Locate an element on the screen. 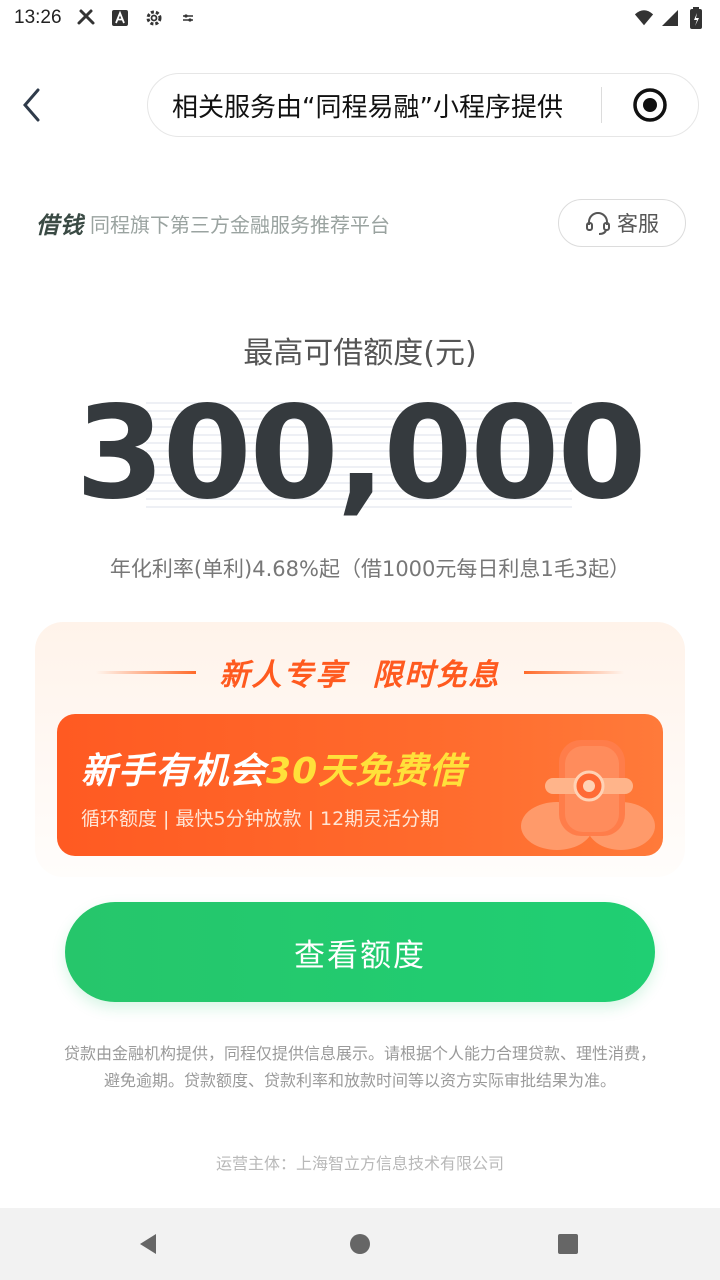 The height and width of the screenshot is (1280, 720). banner-subtext: 循环额度 | 最快5分钟放款 | 12期灵活分期 is located at coordinates (260, 819).